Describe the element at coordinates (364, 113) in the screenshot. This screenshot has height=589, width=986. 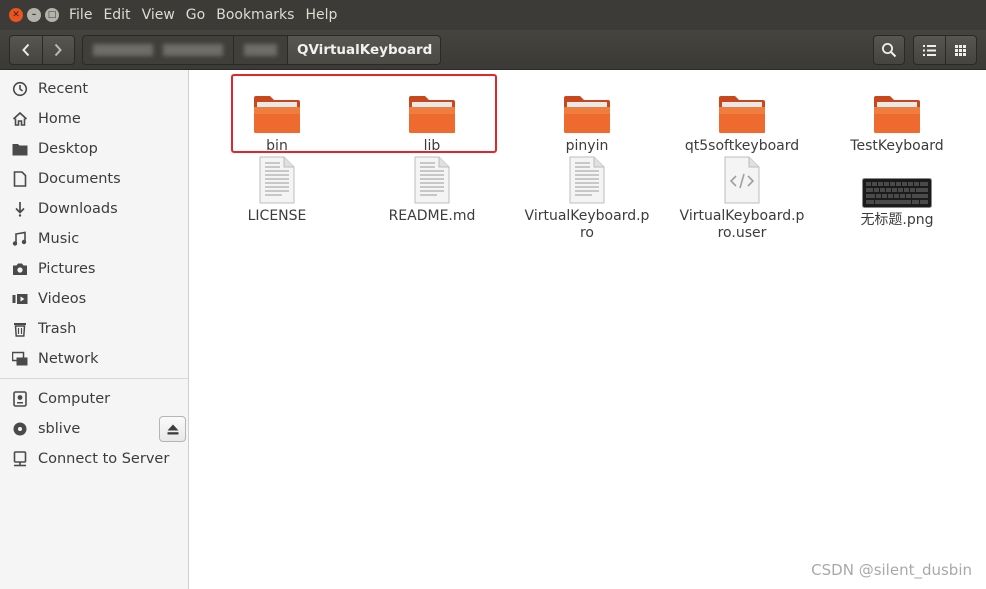
I see `highlight-annotation` at that location.